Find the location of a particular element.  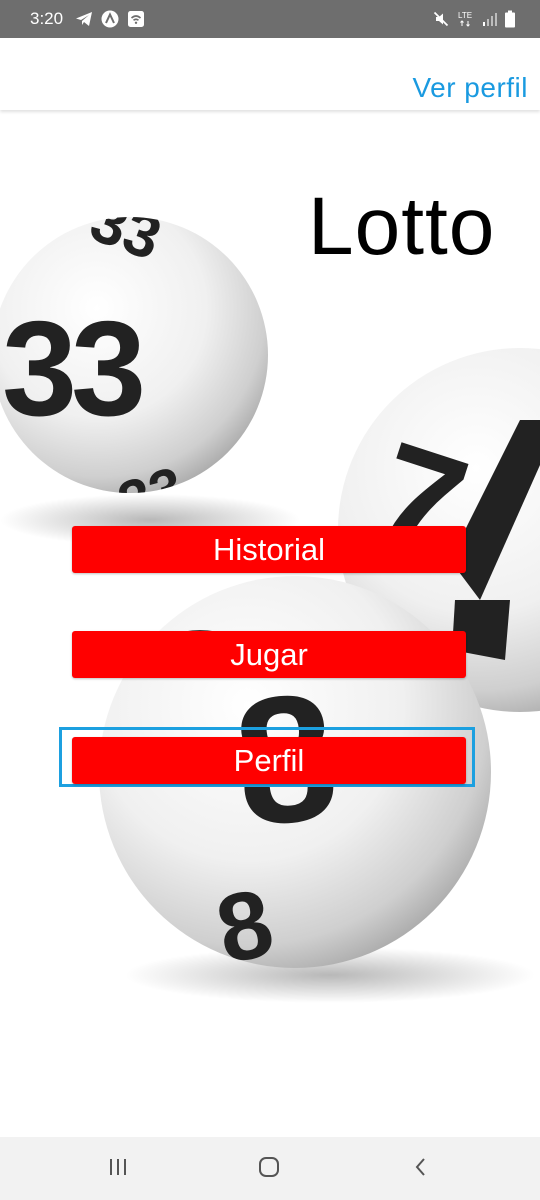

battery-icon is located at coordinates (510, 19).